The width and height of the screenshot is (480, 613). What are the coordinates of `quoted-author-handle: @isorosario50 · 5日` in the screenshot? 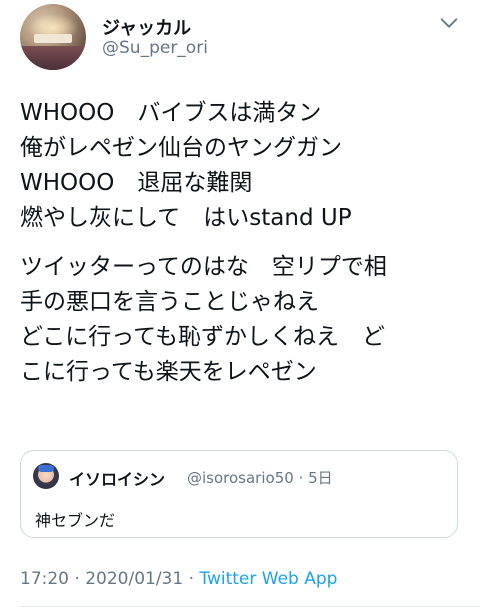 It's located at (260, 478).